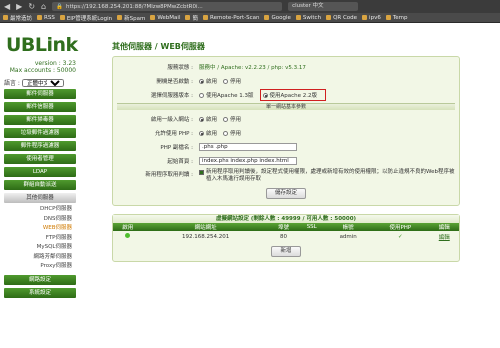  I want to click on table-header: 帳號, so click(348, 227).